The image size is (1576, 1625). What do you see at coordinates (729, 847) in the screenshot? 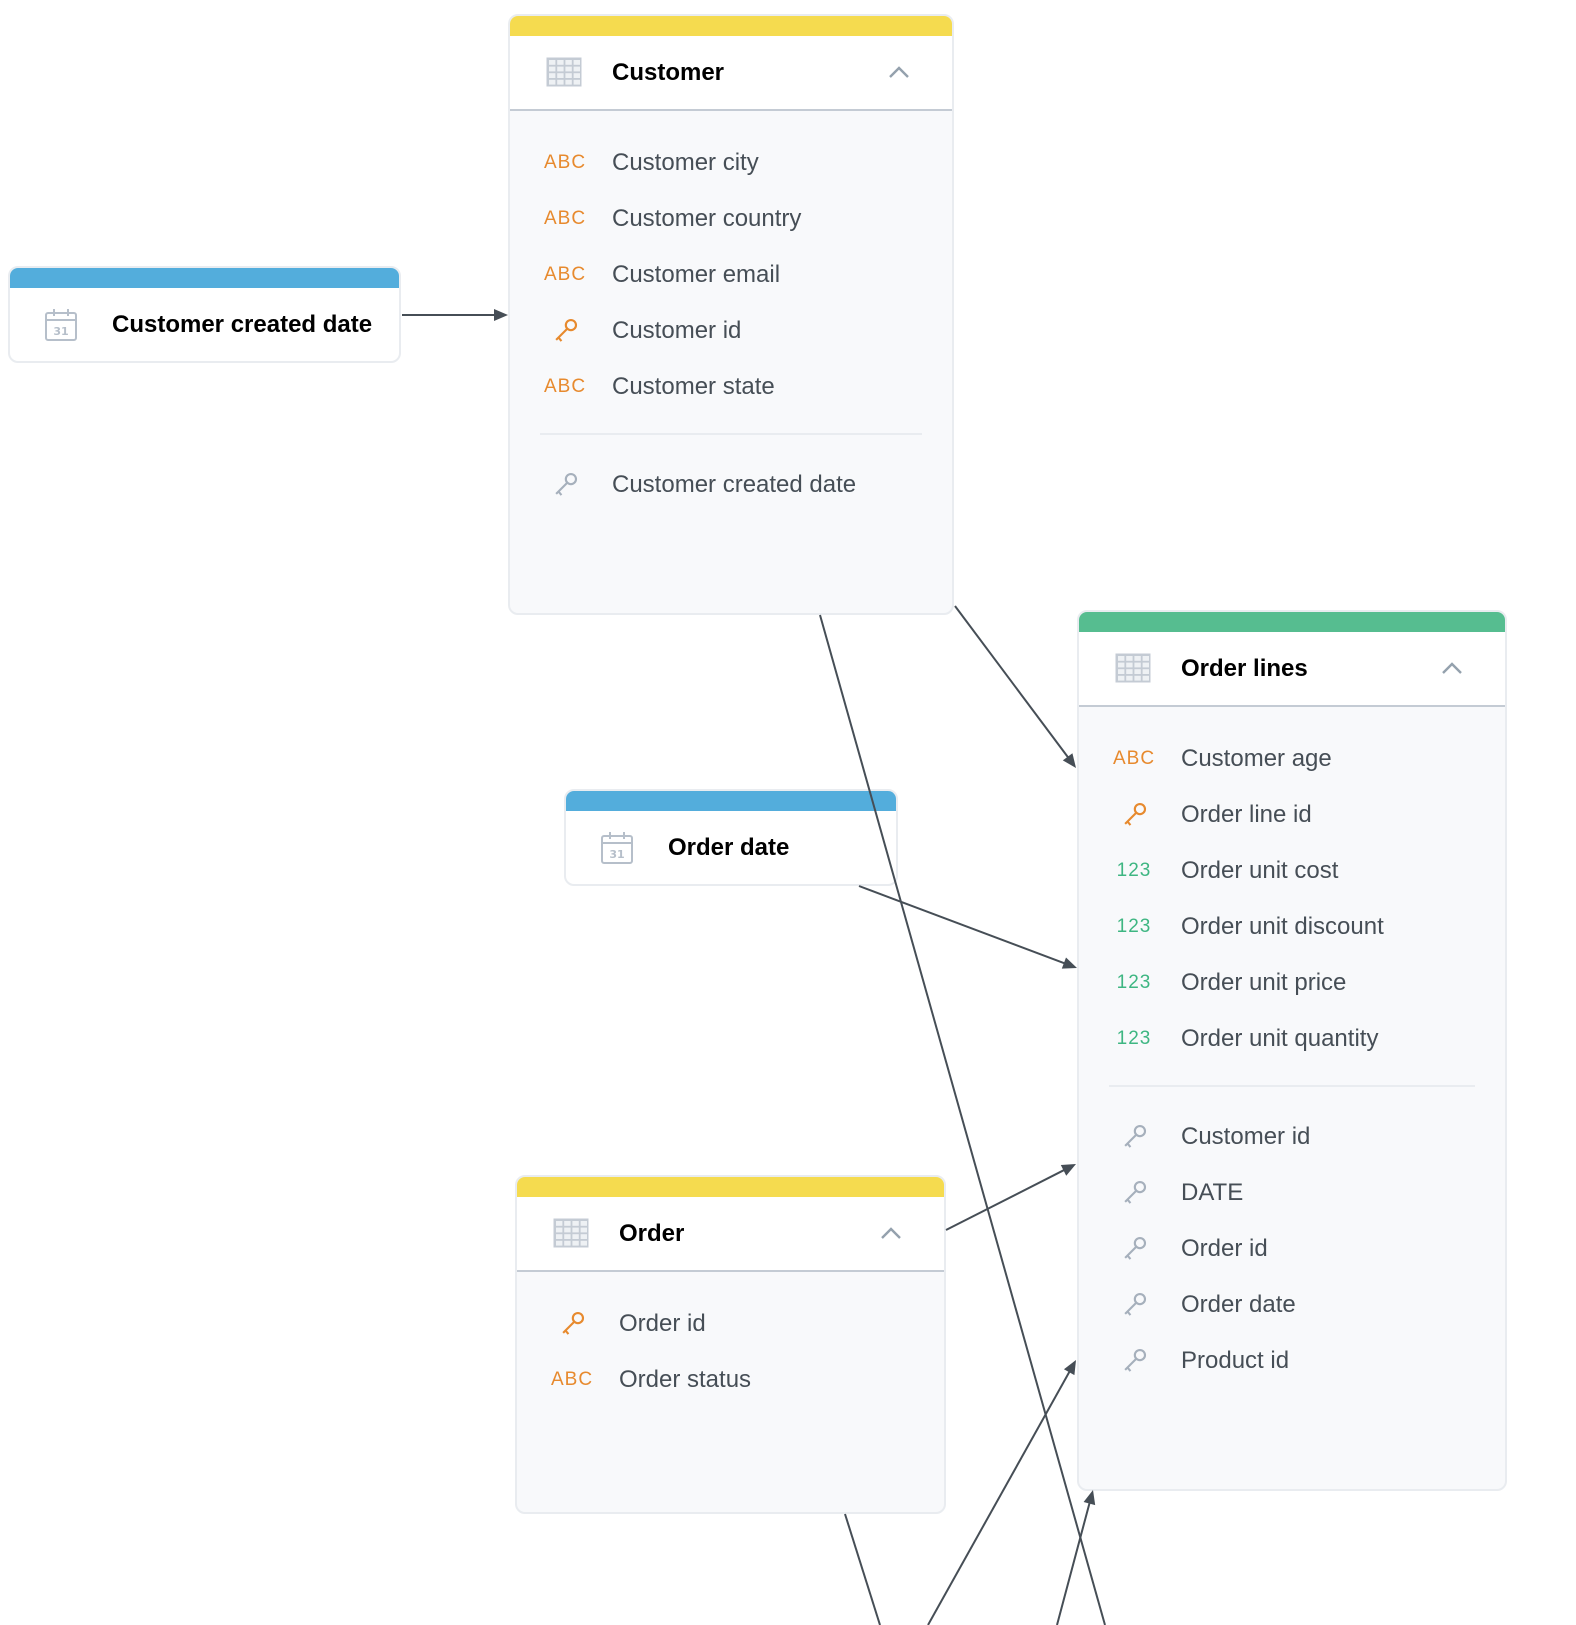
I see `date-dataset-title: Order date` at bounding box center [729, 847].